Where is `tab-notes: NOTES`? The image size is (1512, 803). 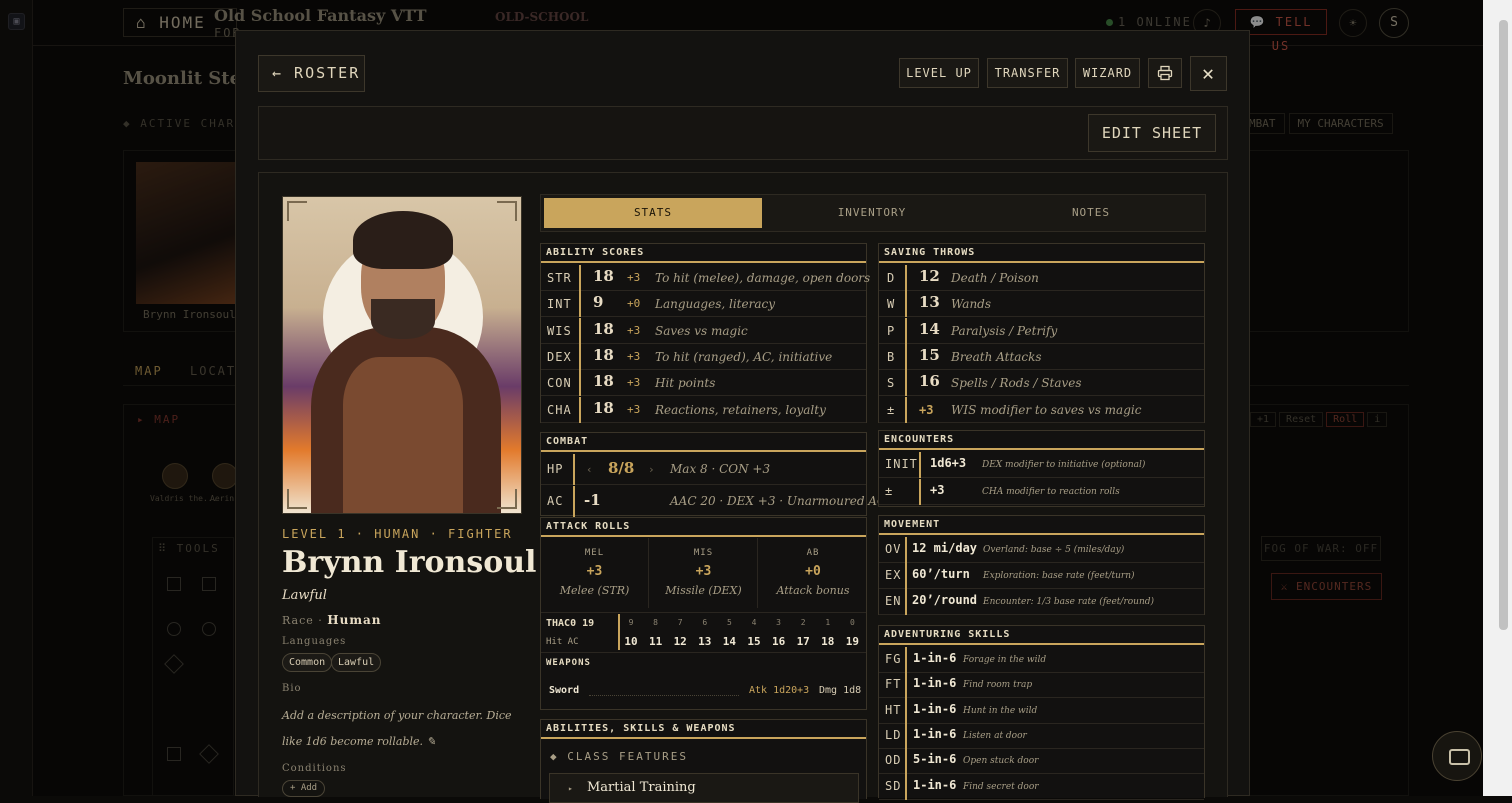
tab-notes: NOTES is located at coordinates (1091, 213).